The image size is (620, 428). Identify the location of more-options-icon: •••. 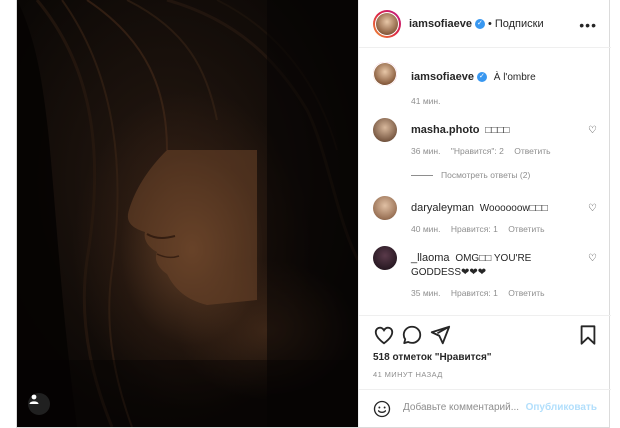
(588, 25).